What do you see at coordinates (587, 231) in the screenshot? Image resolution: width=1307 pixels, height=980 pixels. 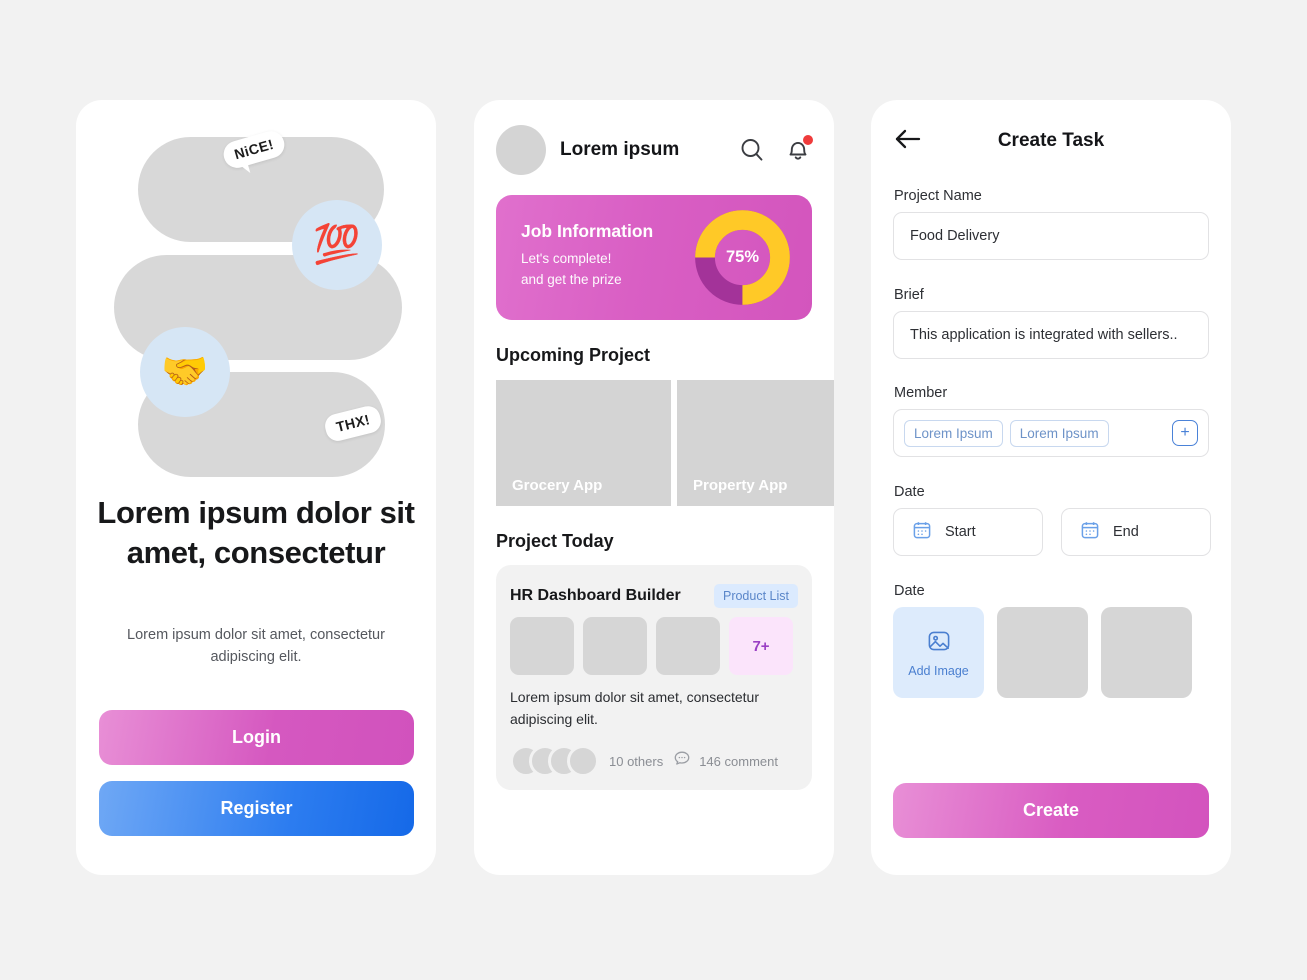 I see `job-card-title: Job Information` at bounding box center [587, 231].